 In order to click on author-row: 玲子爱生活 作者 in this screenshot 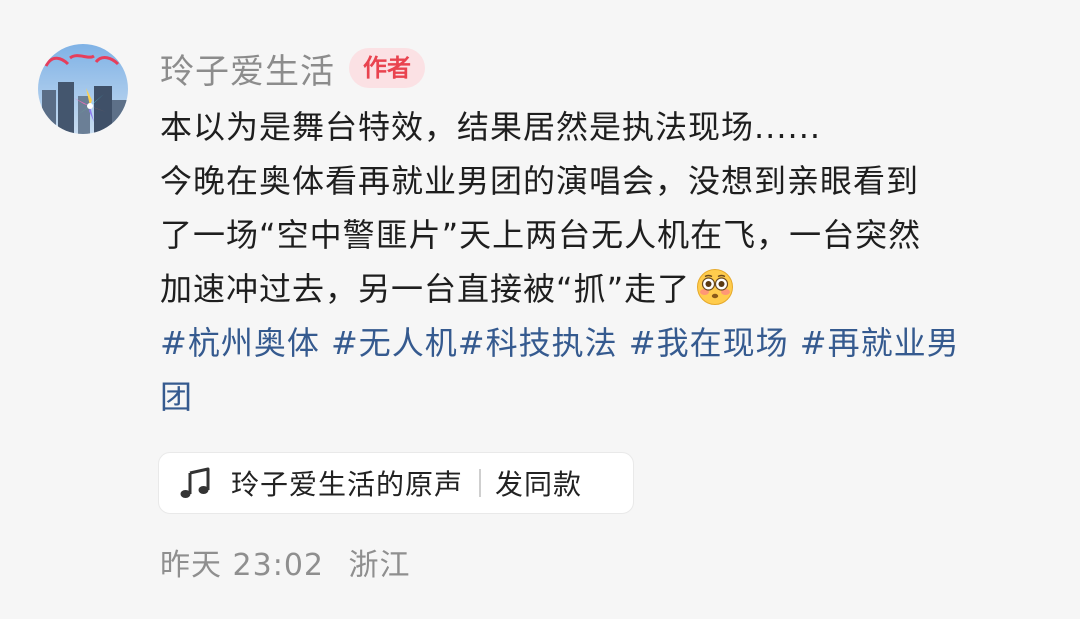, I will do `click(292, 68)`.